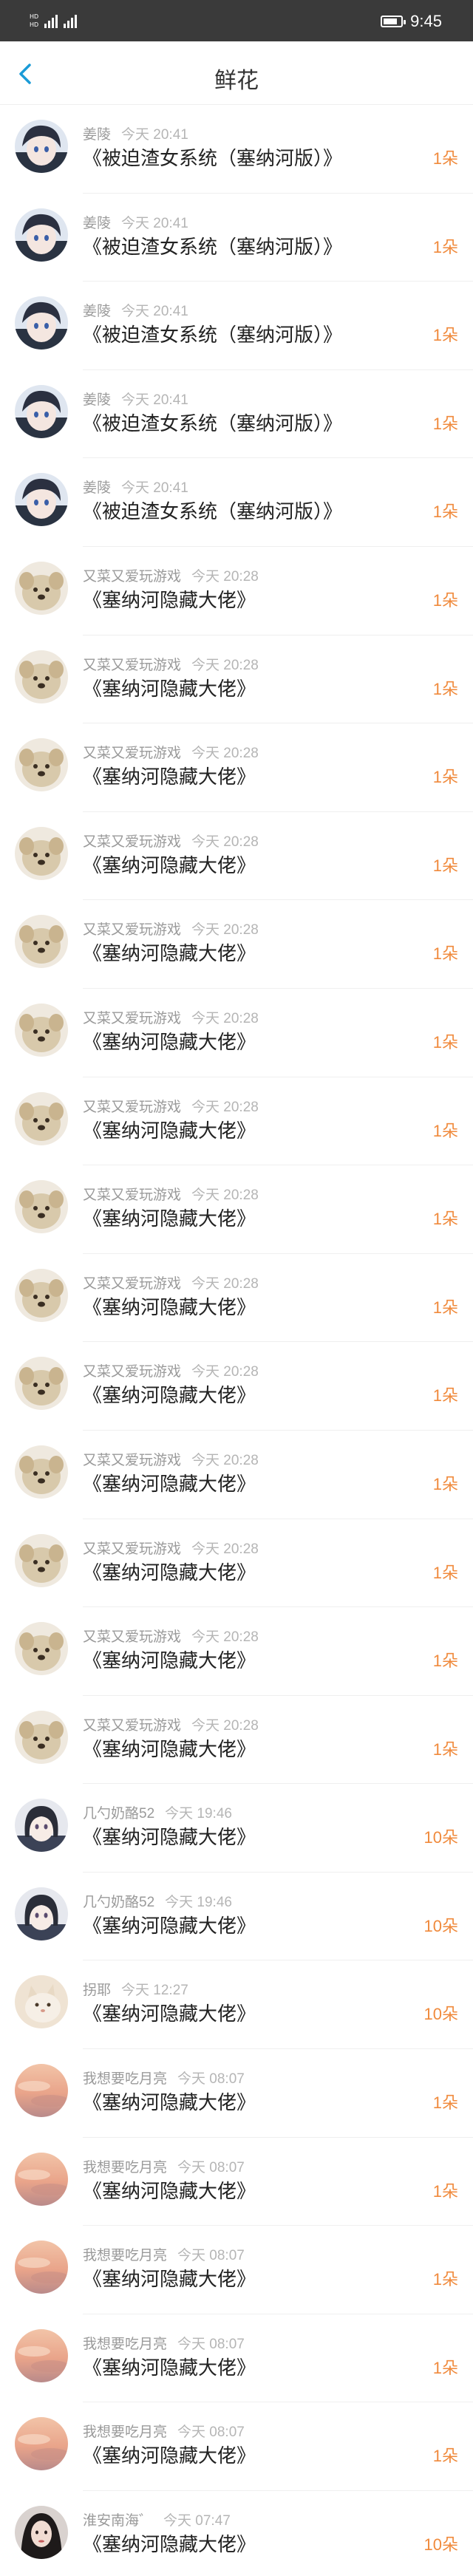 Image resolution: width=473 pixels, height=2576 pixels. Describe the element at coordinates (118, 1814) in the screenshot. I see `user-name: 几勺奶酪52` at that location.